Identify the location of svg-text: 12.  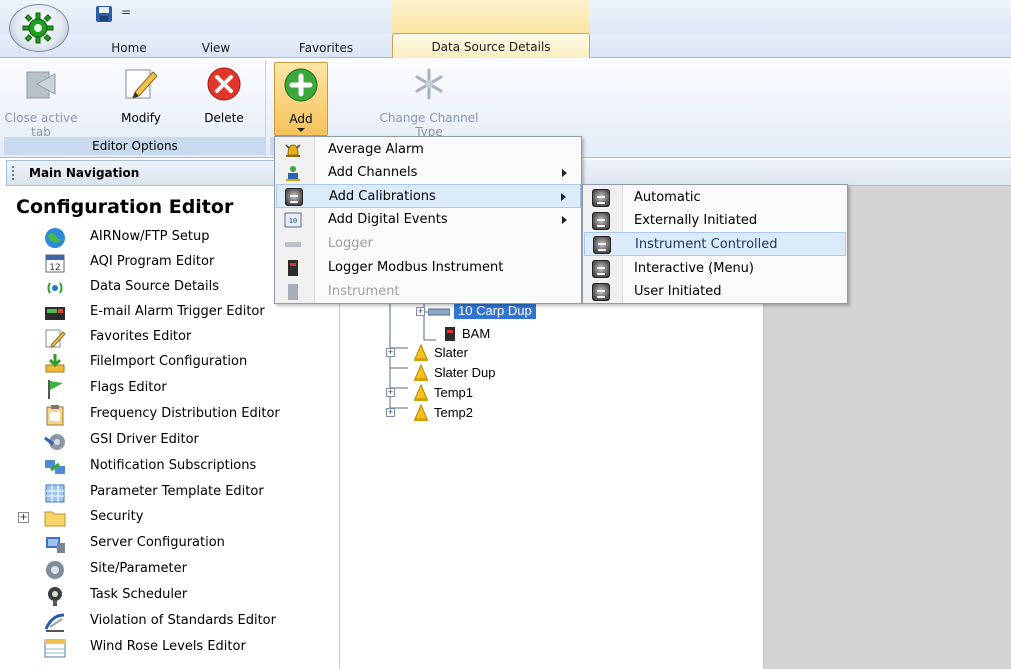
(54, 268).